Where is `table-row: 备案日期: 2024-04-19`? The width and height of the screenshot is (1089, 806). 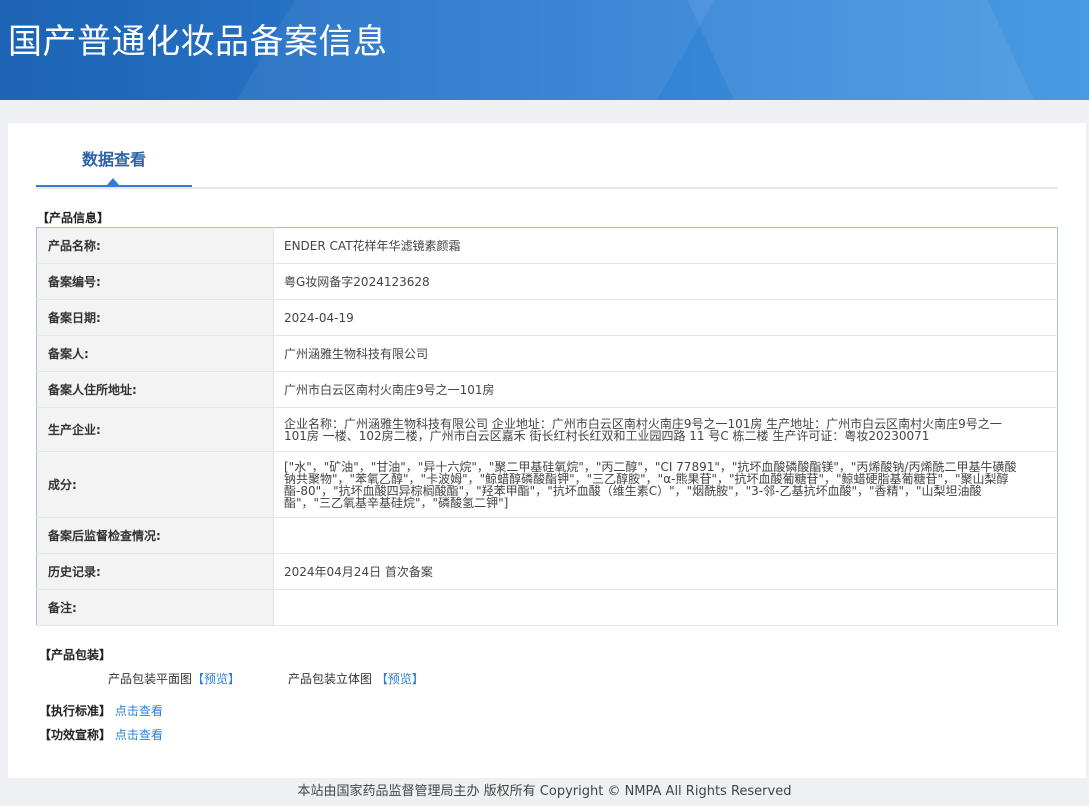
table-row: 备案日期: 2024-04-19 is located at coordinates (547, 317).